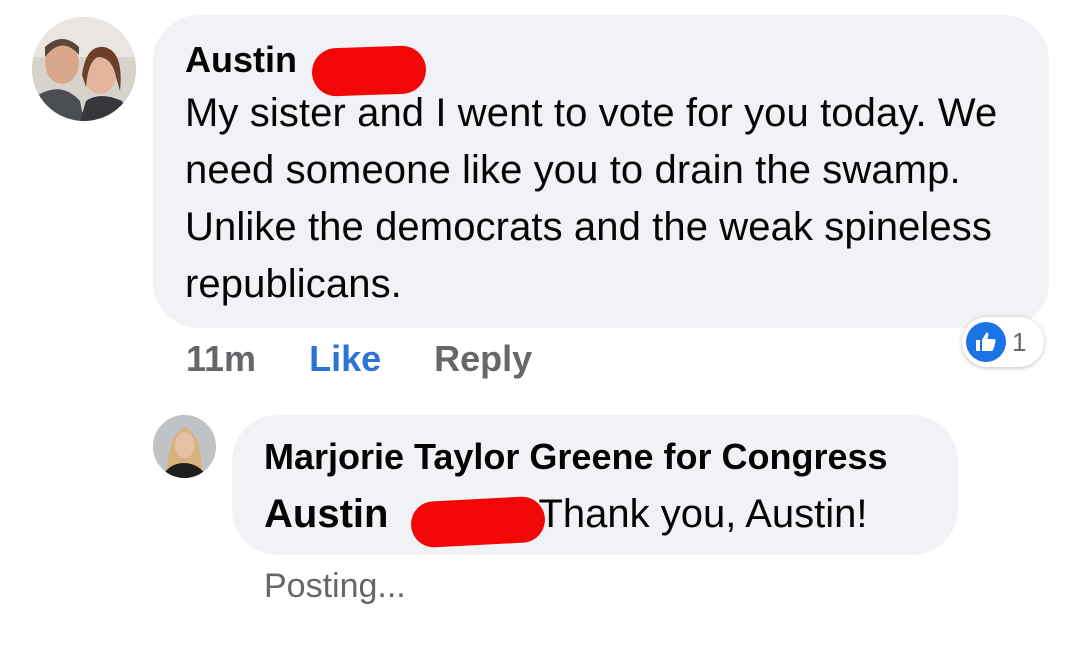 The image size is (1080, 650). What do you see at coordinates (326, 514) in the screenshot?
I see `tagged-user-name: Austin` at bounding box center [326, 514].